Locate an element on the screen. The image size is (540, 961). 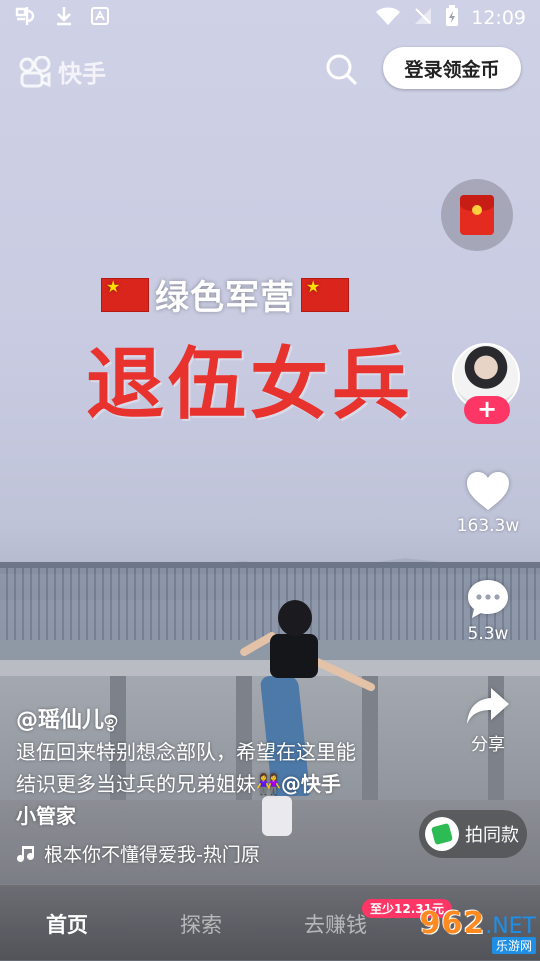
overlay-top-text: 绿色军营 is located at coordinates (225, 298).